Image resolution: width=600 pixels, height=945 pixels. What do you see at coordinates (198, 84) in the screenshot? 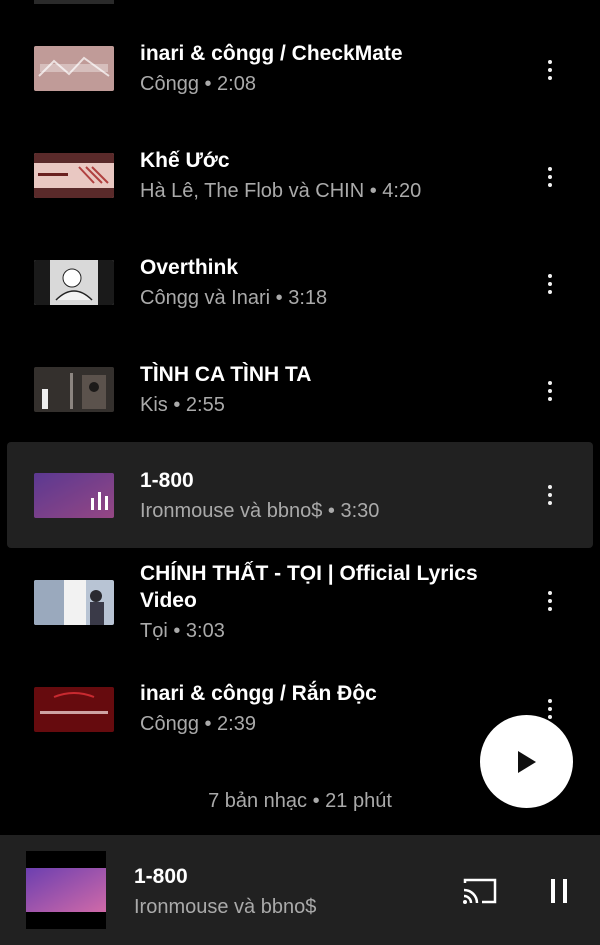
I see `track-subtitle: Côngg • 2:08` at bounding box center [198, 84].